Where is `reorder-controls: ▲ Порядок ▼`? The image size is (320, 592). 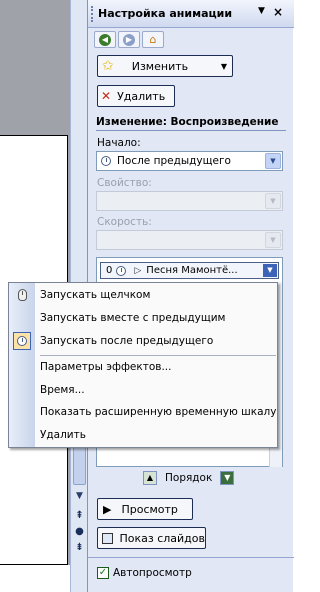 reorder-controls: ▲ Порядок ▼ is located at coordinates (189, 478).